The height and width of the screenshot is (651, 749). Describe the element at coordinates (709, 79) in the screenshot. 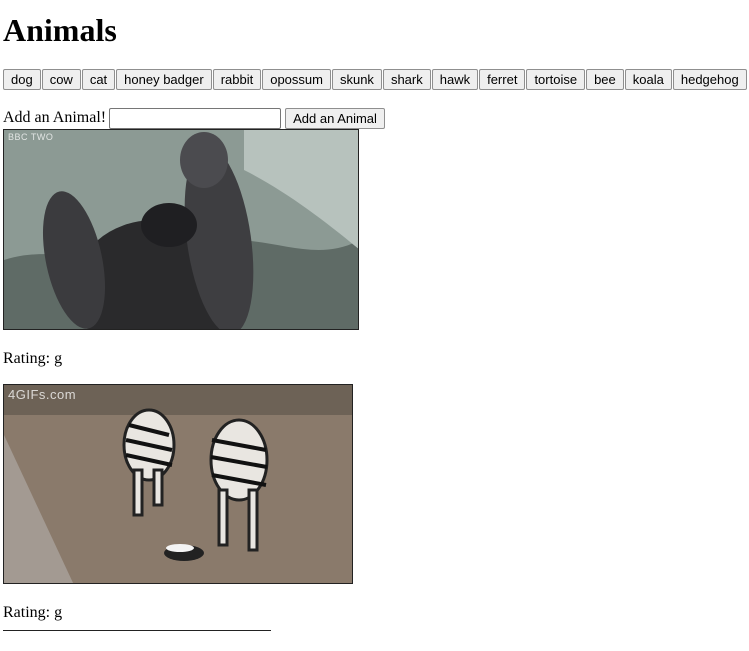

I see `animal-button-hedgehog: hedgehog` at that location.